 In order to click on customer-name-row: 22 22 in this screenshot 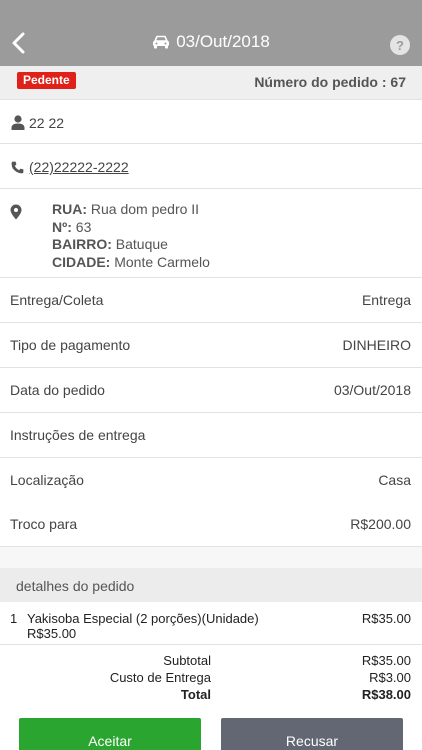, I will do `click(211, 122)`.